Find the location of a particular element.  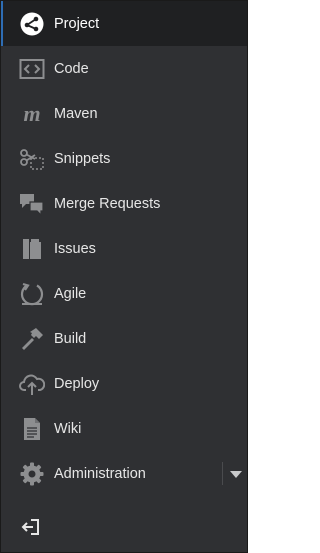

nav-item-build: Build is located at coordinates (124, 338).